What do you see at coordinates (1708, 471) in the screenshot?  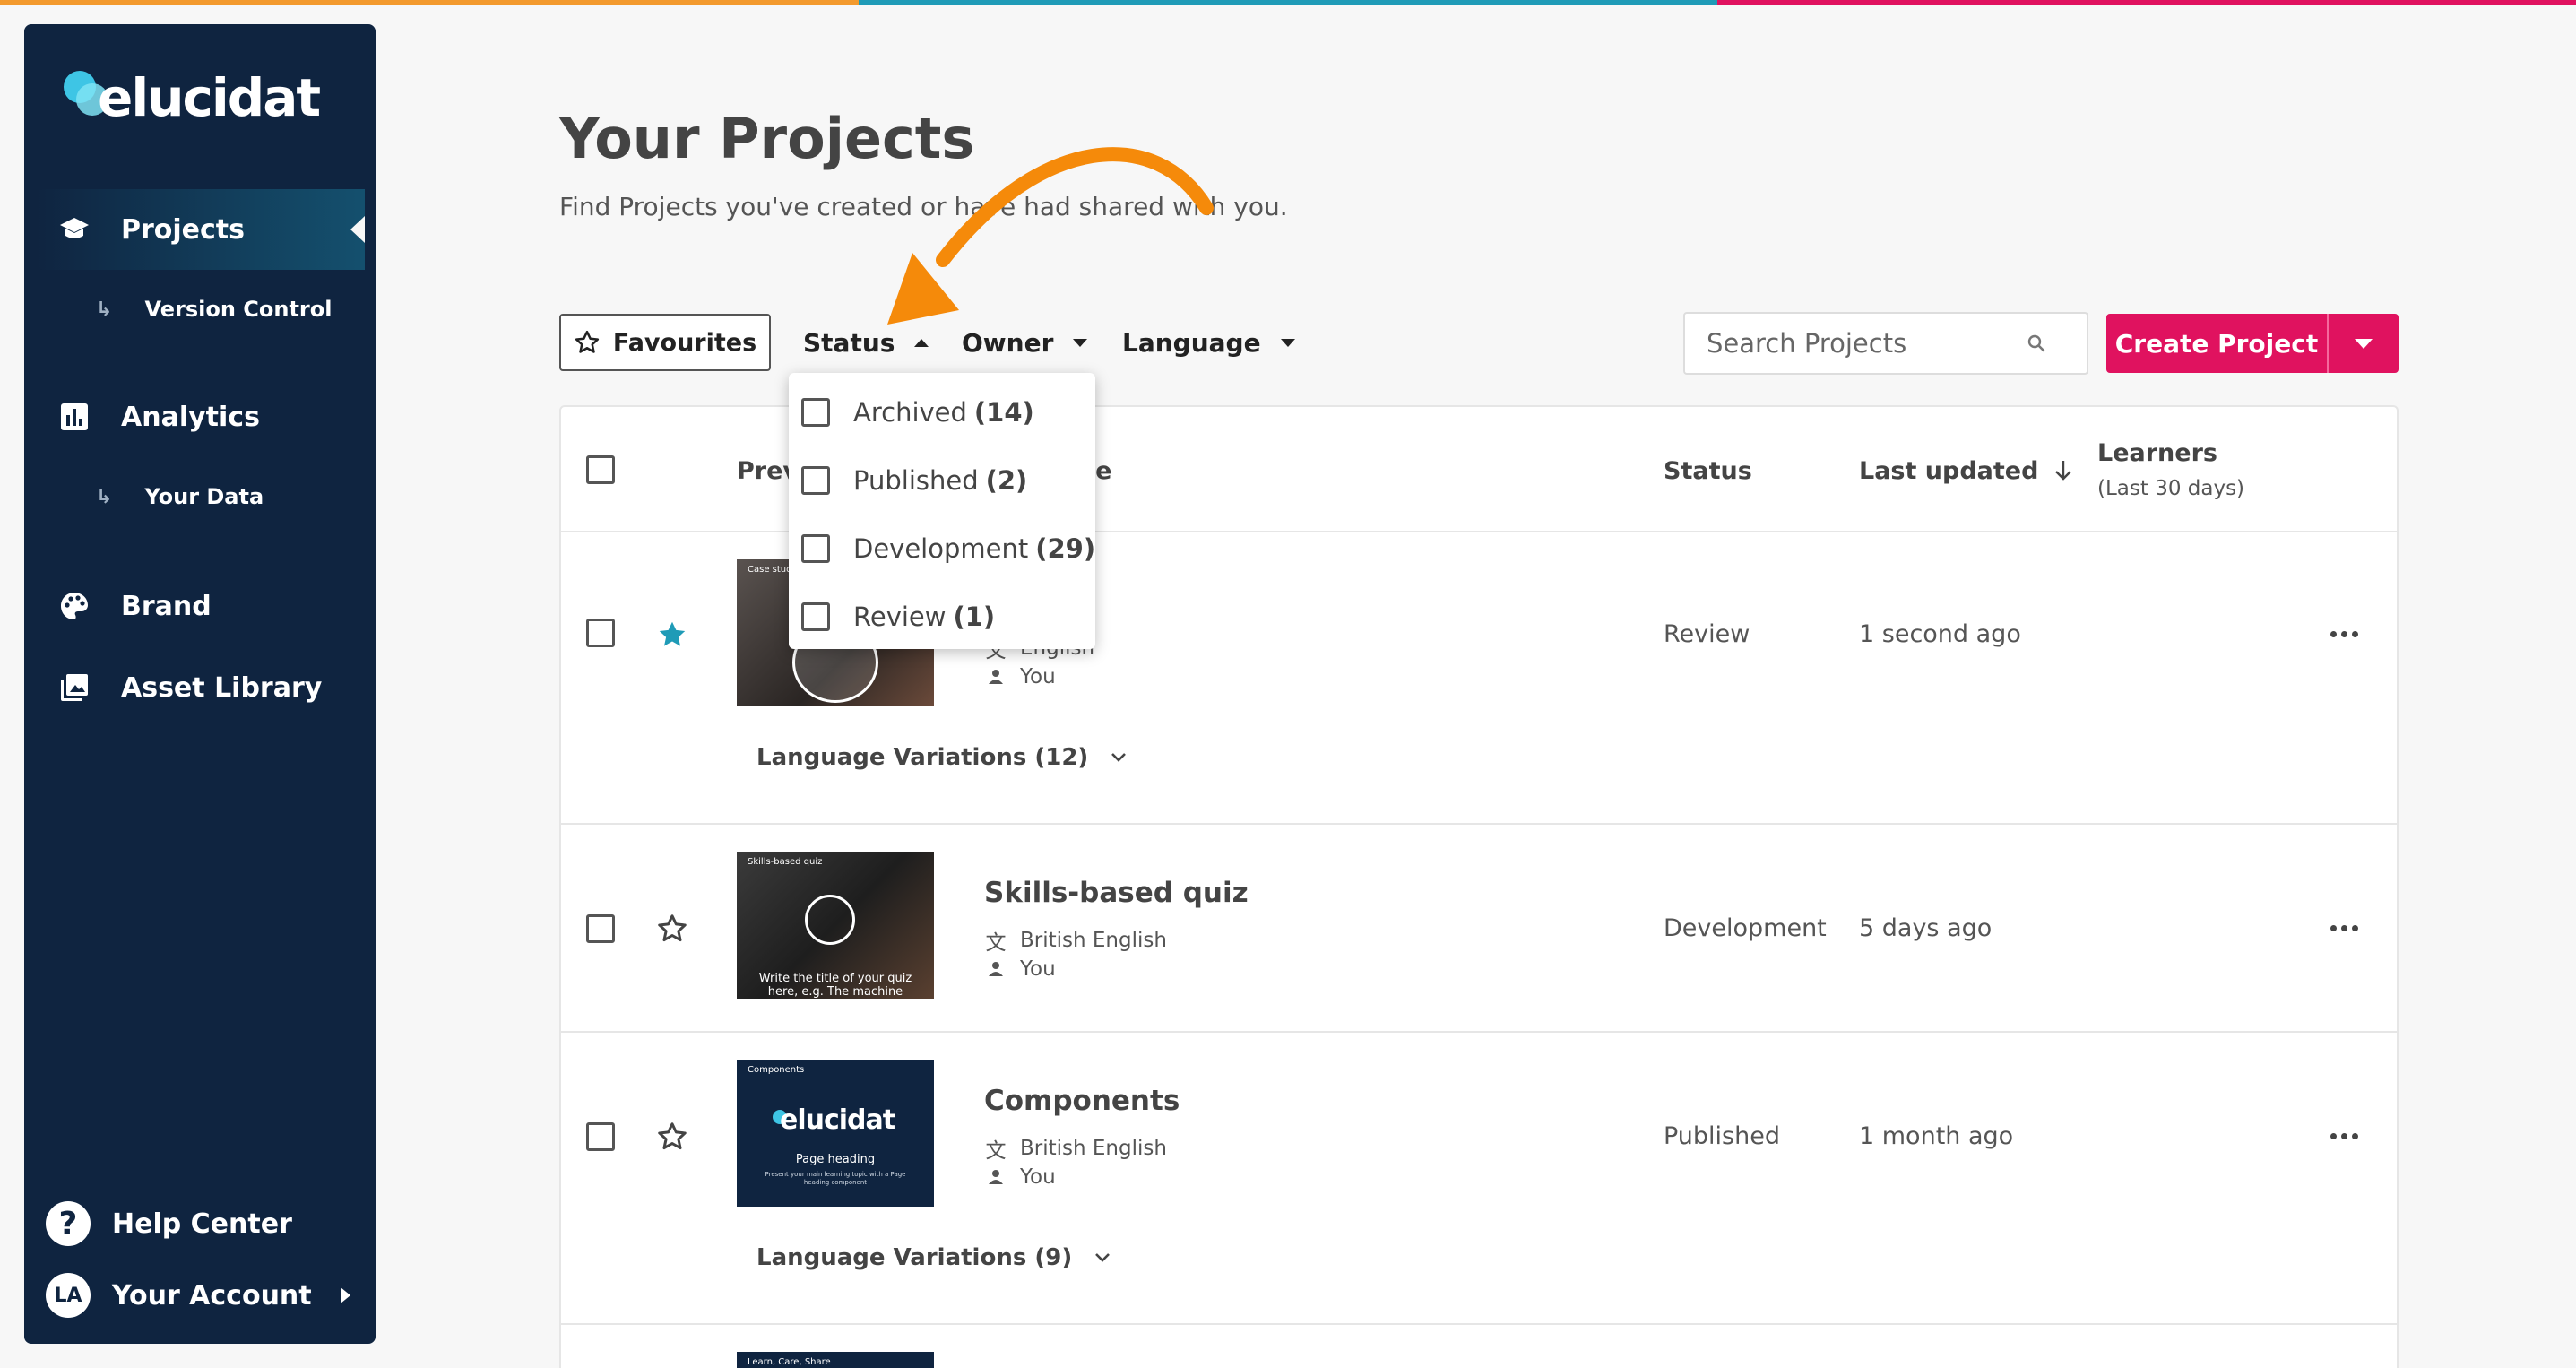 I see `header-status: Status` at bounding box center [1708, 471].